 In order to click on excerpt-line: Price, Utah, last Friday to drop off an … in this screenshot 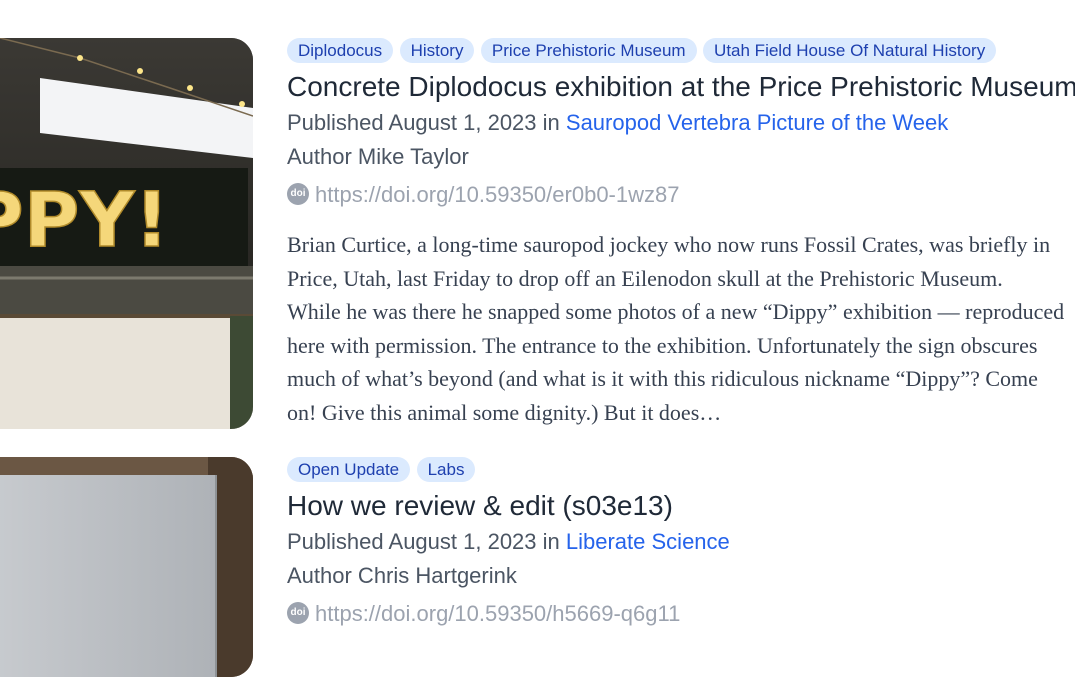, I will do `click(645, 278)`.